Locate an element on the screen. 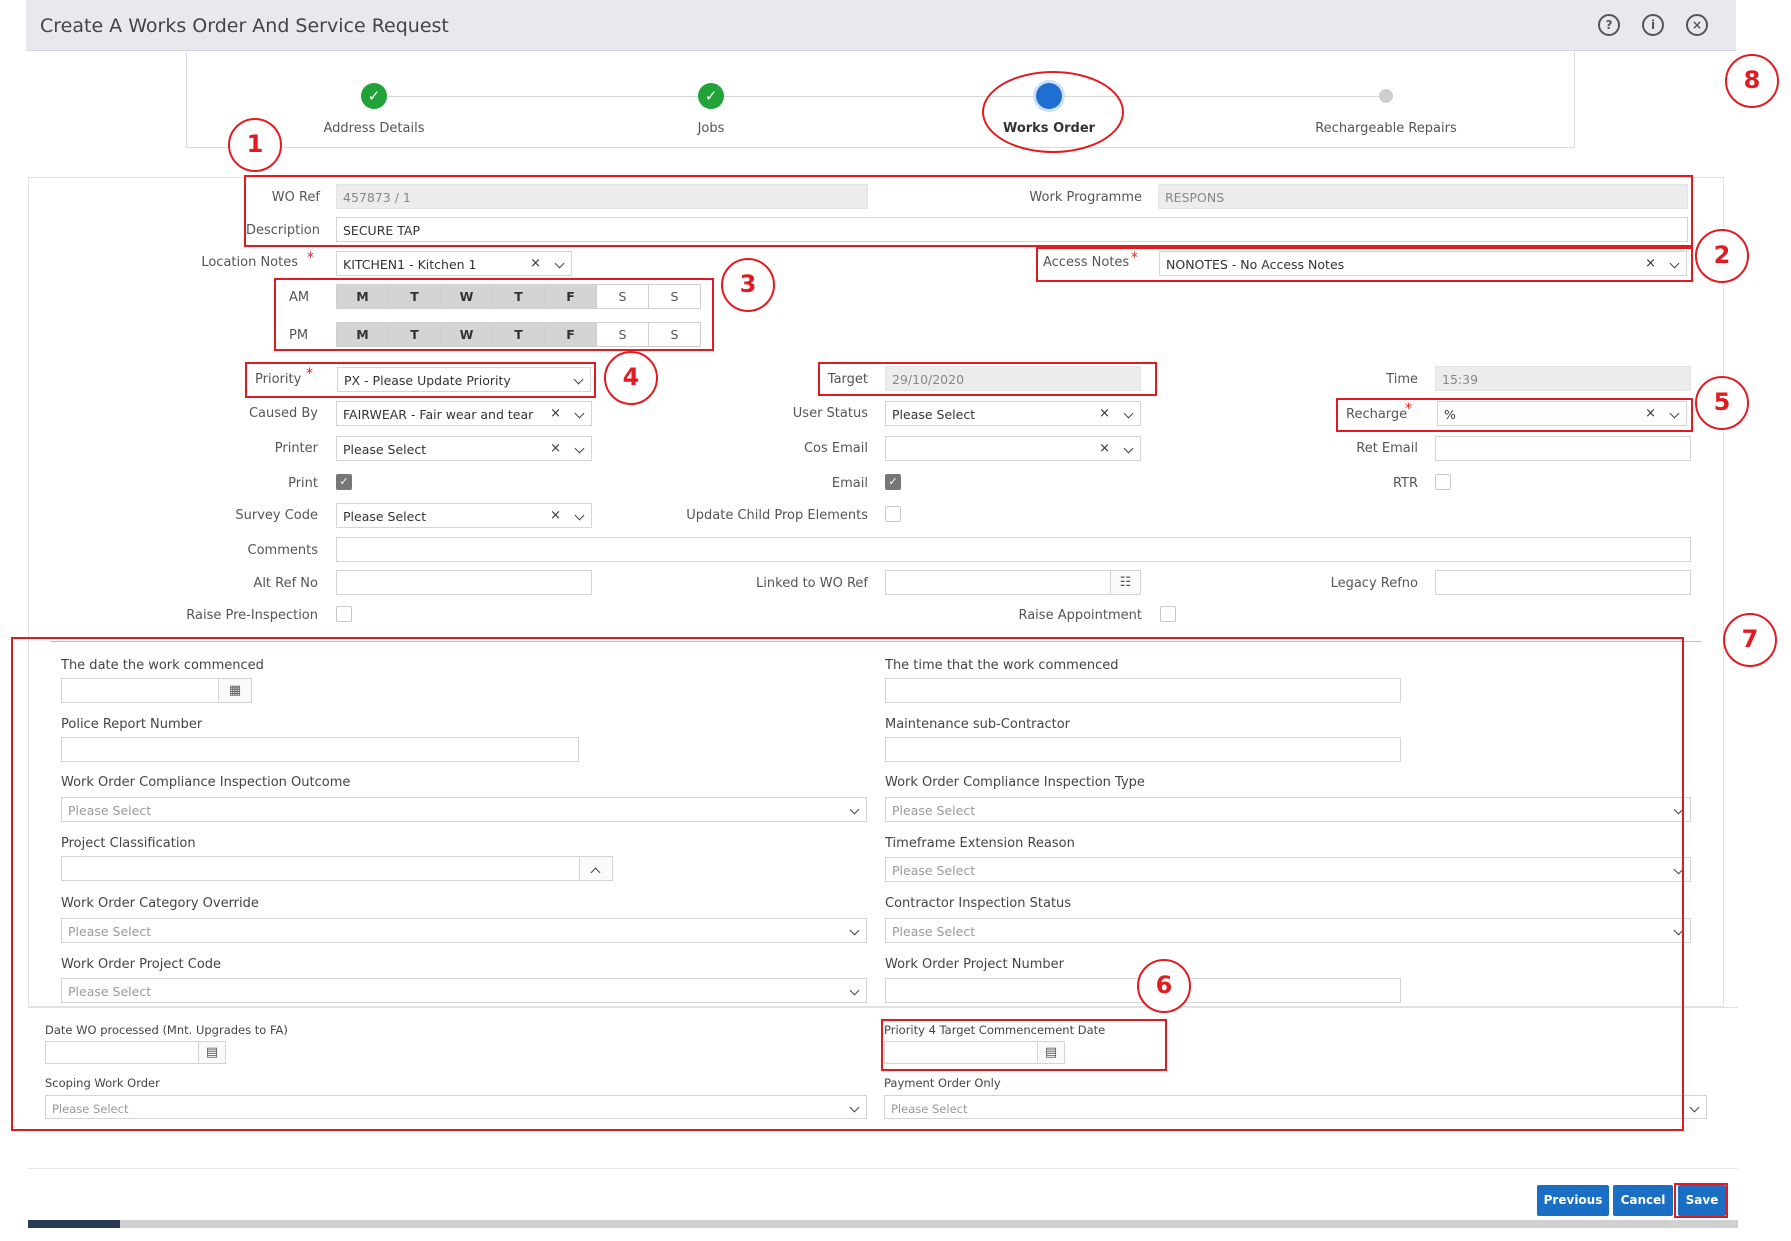  annotation-box-save is located at coordinates (1701, 1200).